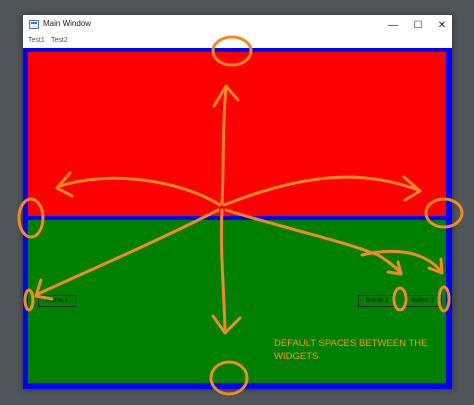  I want to click on button-2: Button 2, so click(377, 301).